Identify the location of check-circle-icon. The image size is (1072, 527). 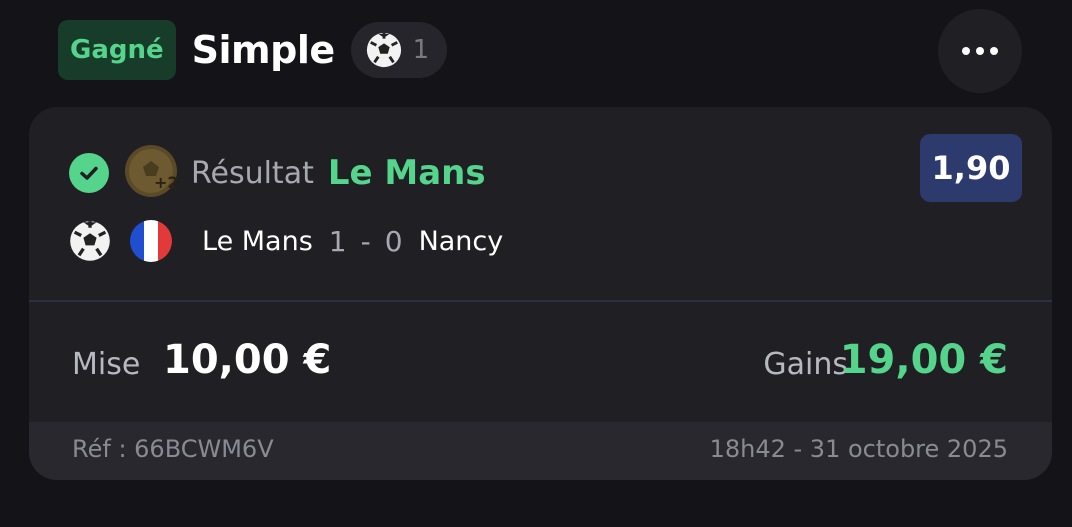
(89, 173).